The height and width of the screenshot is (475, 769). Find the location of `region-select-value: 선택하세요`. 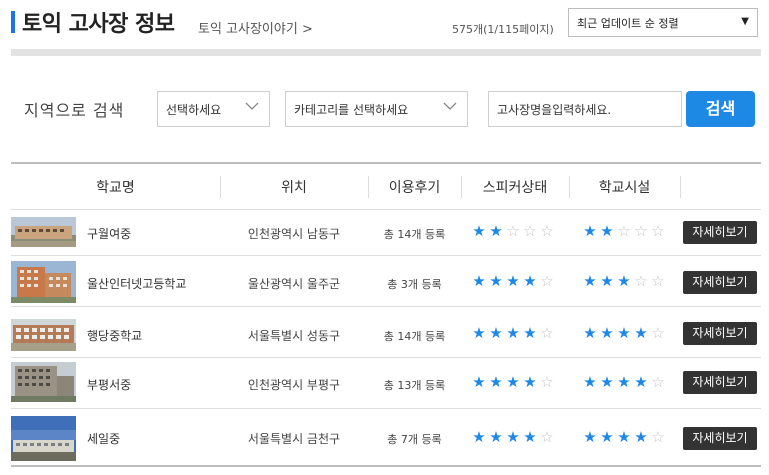

region-select-value: 선택하세요 is located at coordinates (194, 110).